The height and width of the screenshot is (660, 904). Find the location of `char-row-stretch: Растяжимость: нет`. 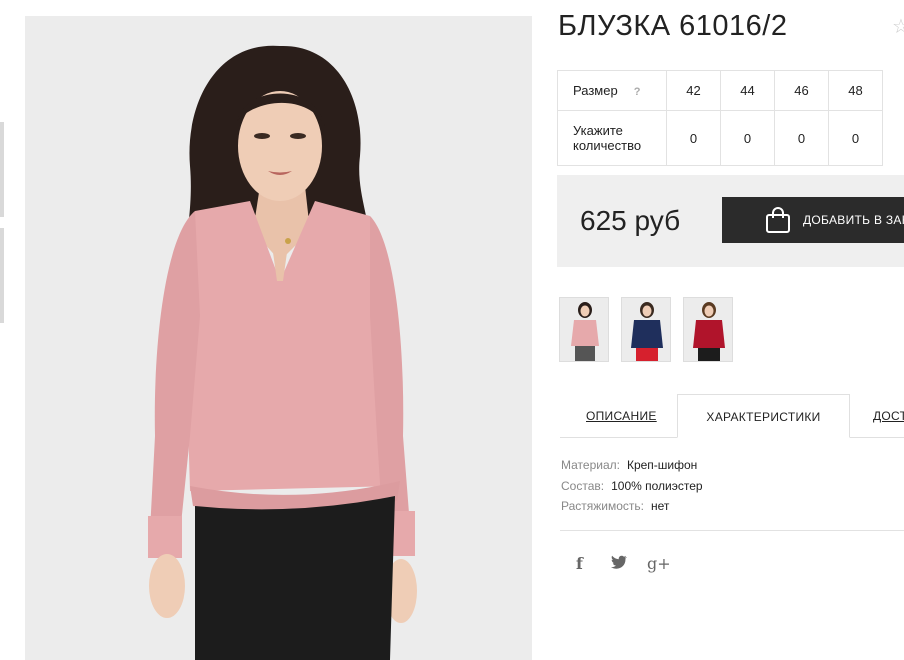

char-row-stretch: Растяжимость: нет is located at coordinates (632, 506).